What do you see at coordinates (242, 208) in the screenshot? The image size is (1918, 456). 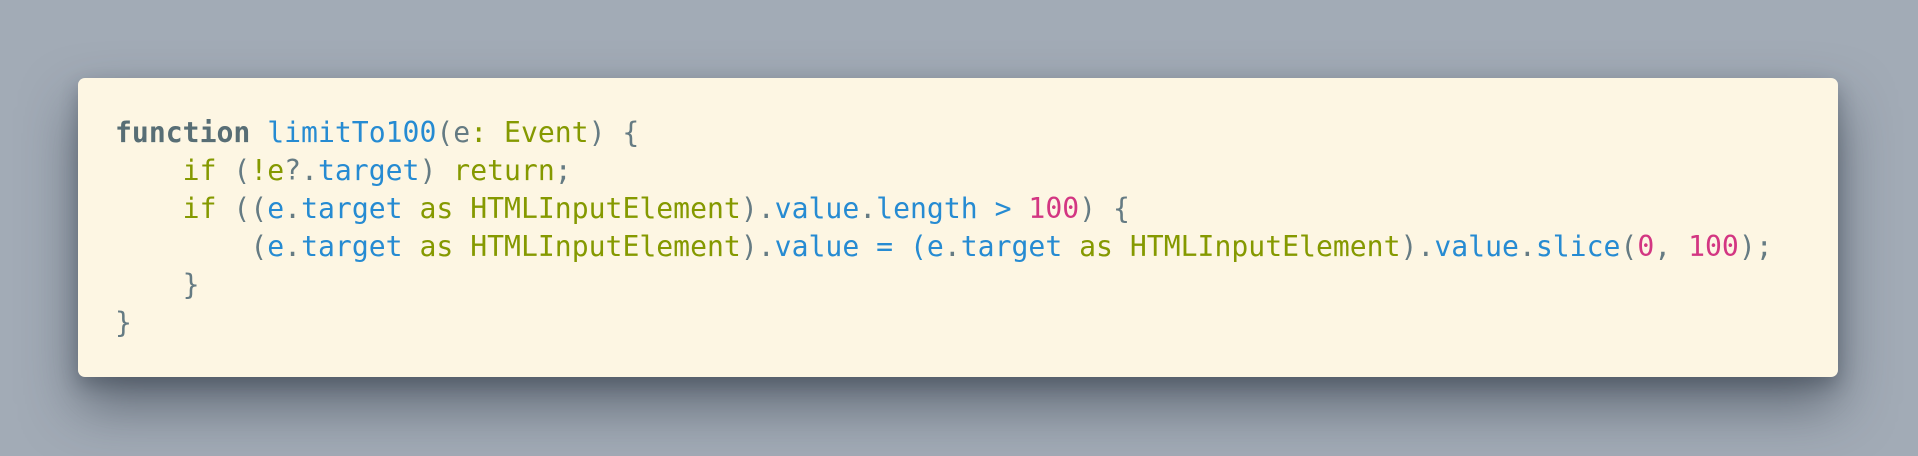 I see `code-token-plain: ((` at bounding box center [242, 208].